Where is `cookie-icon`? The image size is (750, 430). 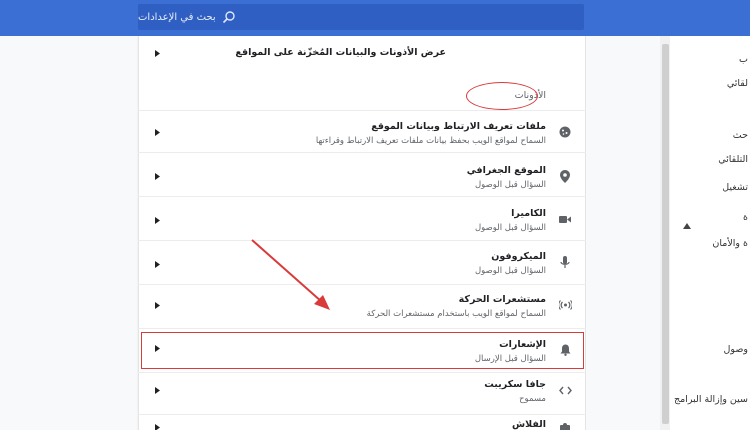 cookie-icon is located at coordinates (565, 132).